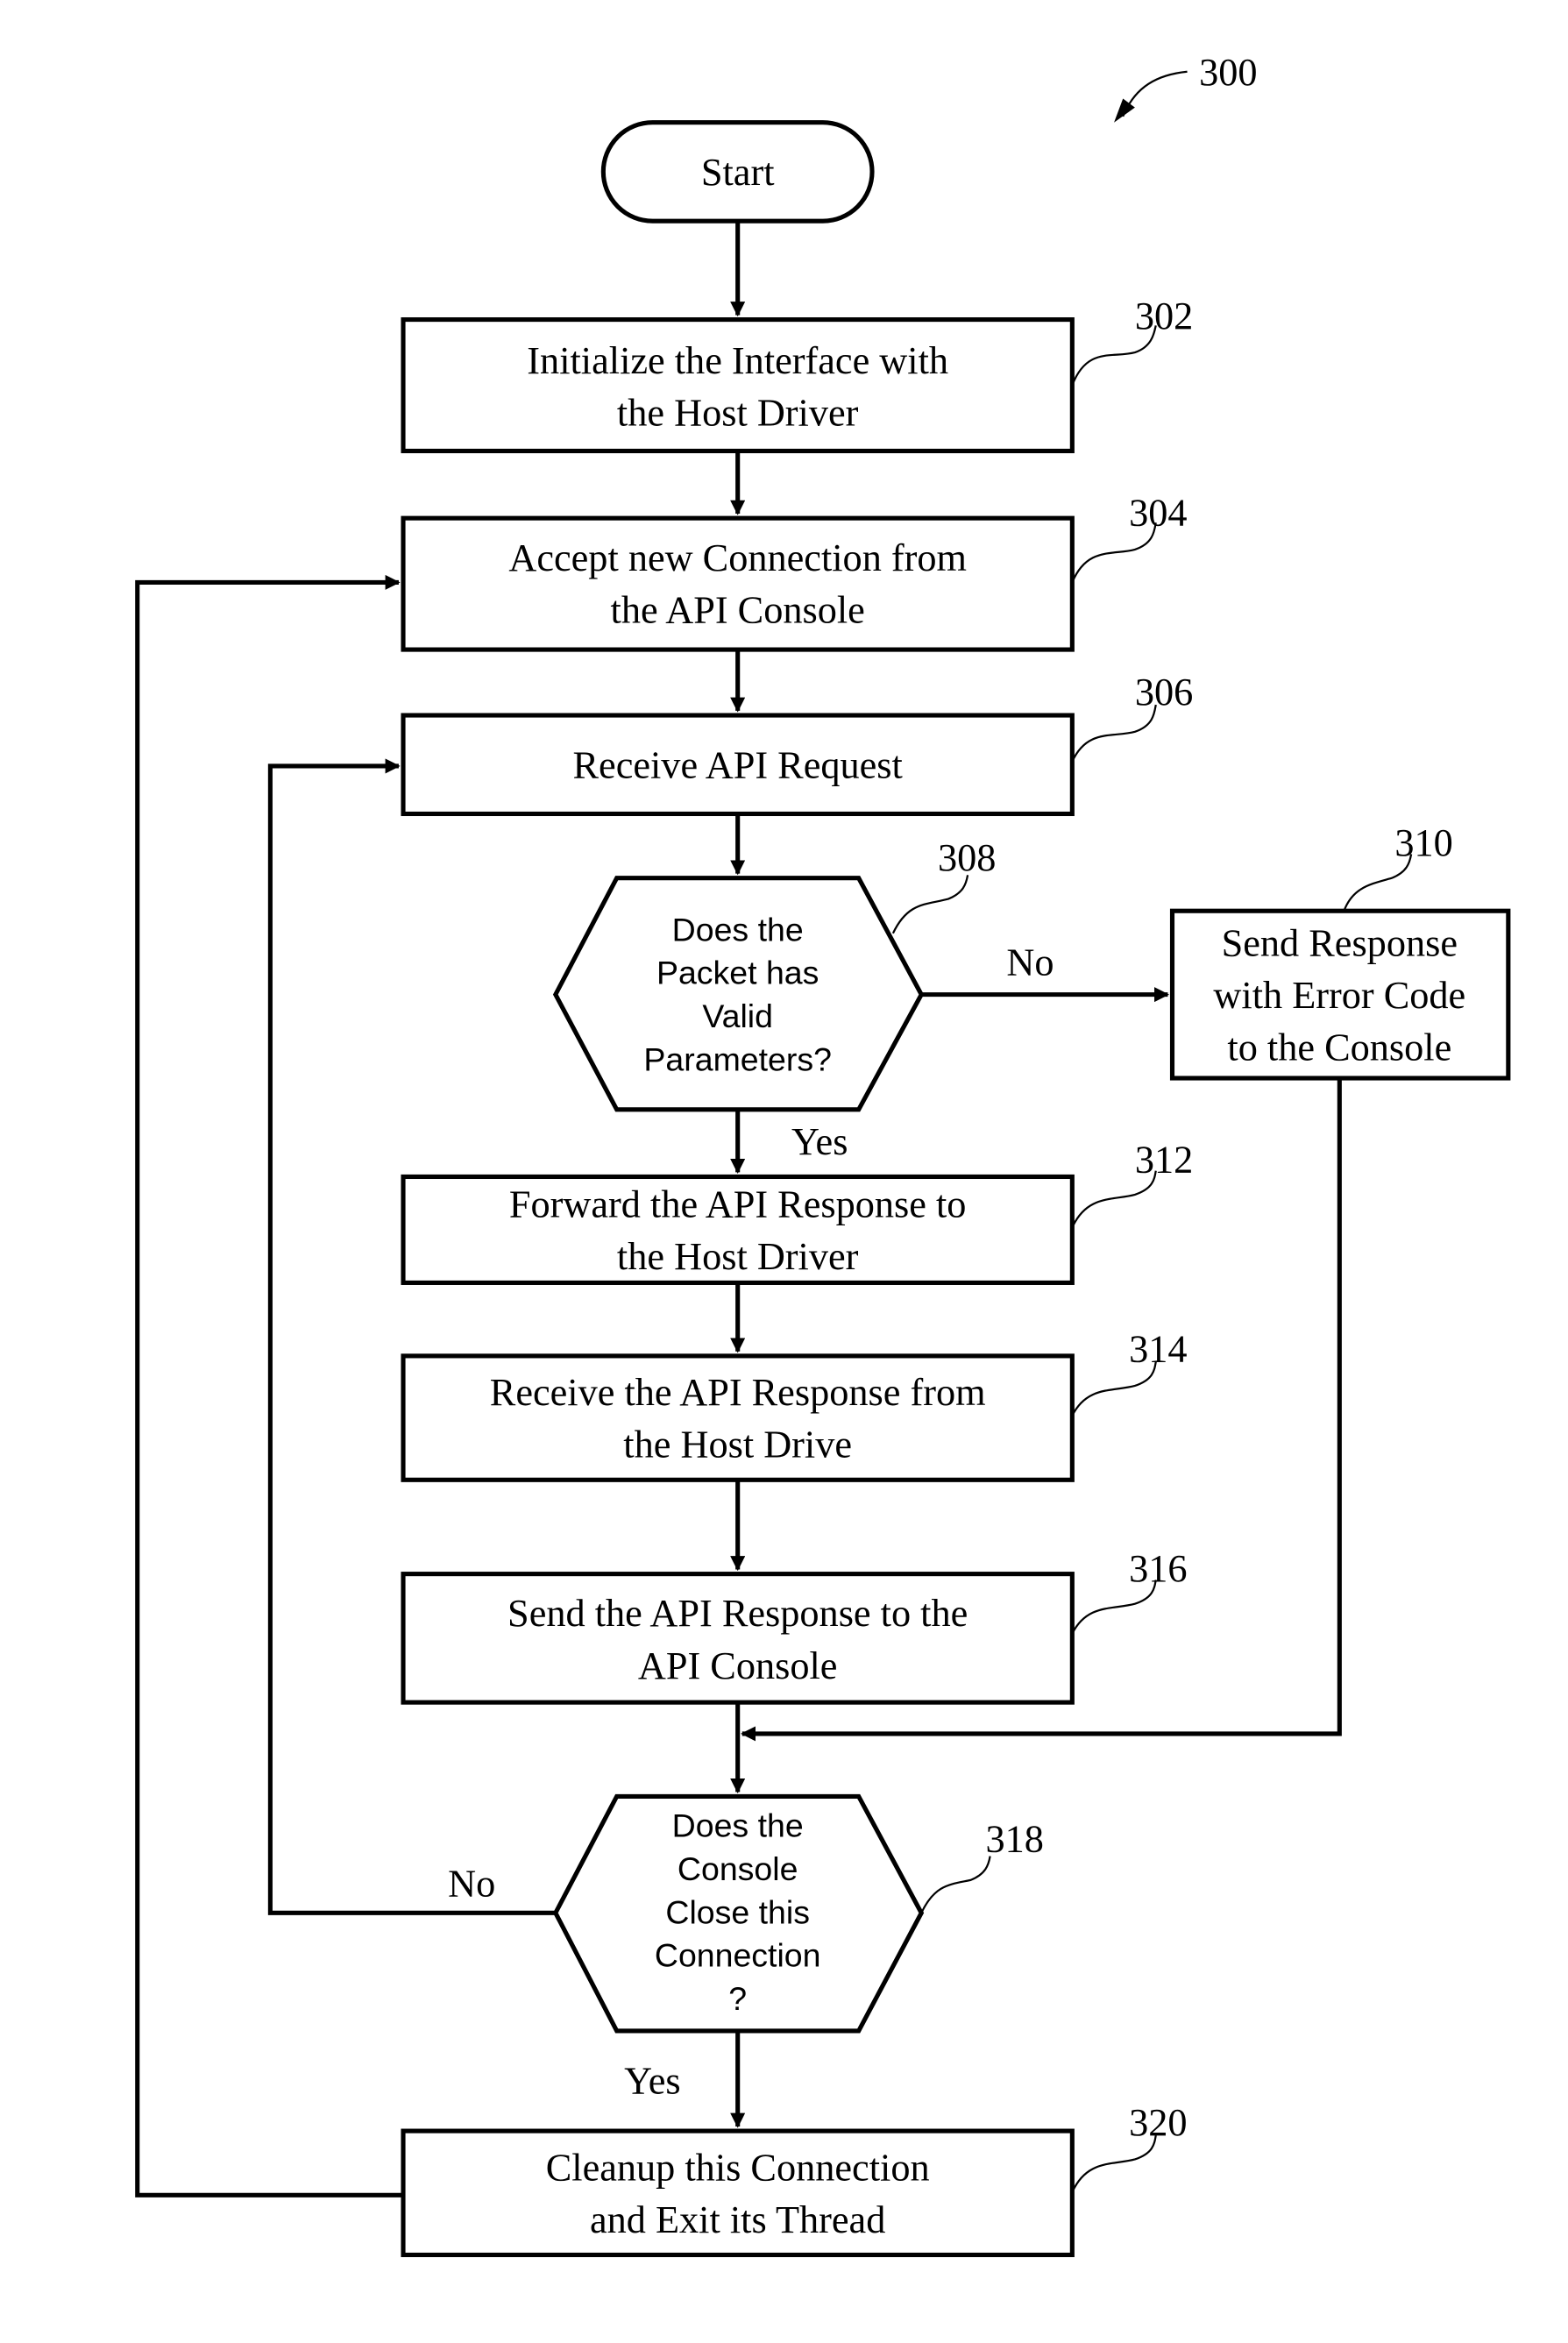  I want to click on decision-308-ref: 308, so click(967, 858).